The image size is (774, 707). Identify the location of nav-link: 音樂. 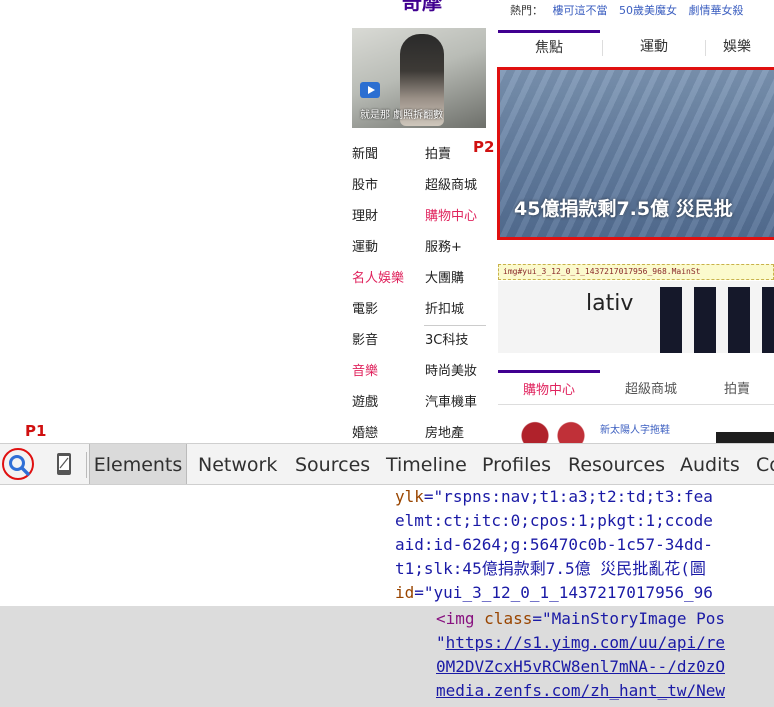
(378, 371).